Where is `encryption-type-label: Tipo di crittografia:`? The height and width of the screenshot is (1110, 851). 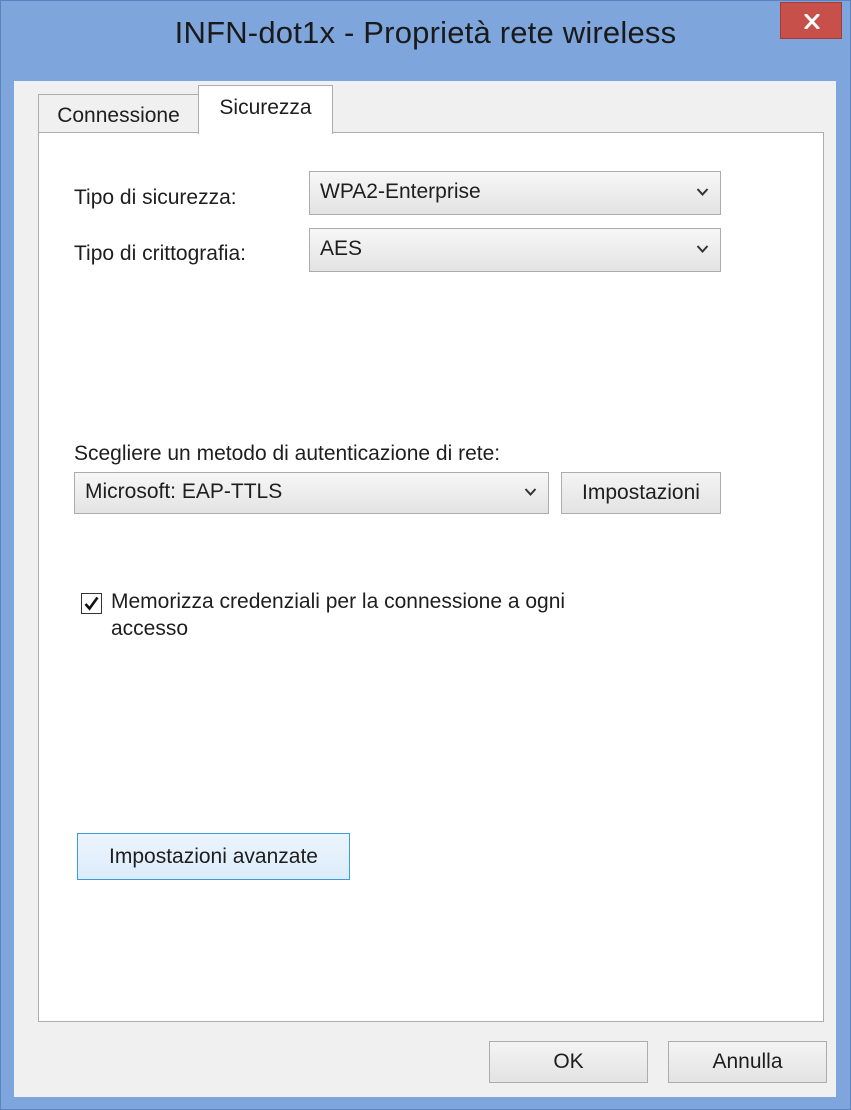 encryption-type-label: Tipo di crittografia: is located at coordinates (160, 253).